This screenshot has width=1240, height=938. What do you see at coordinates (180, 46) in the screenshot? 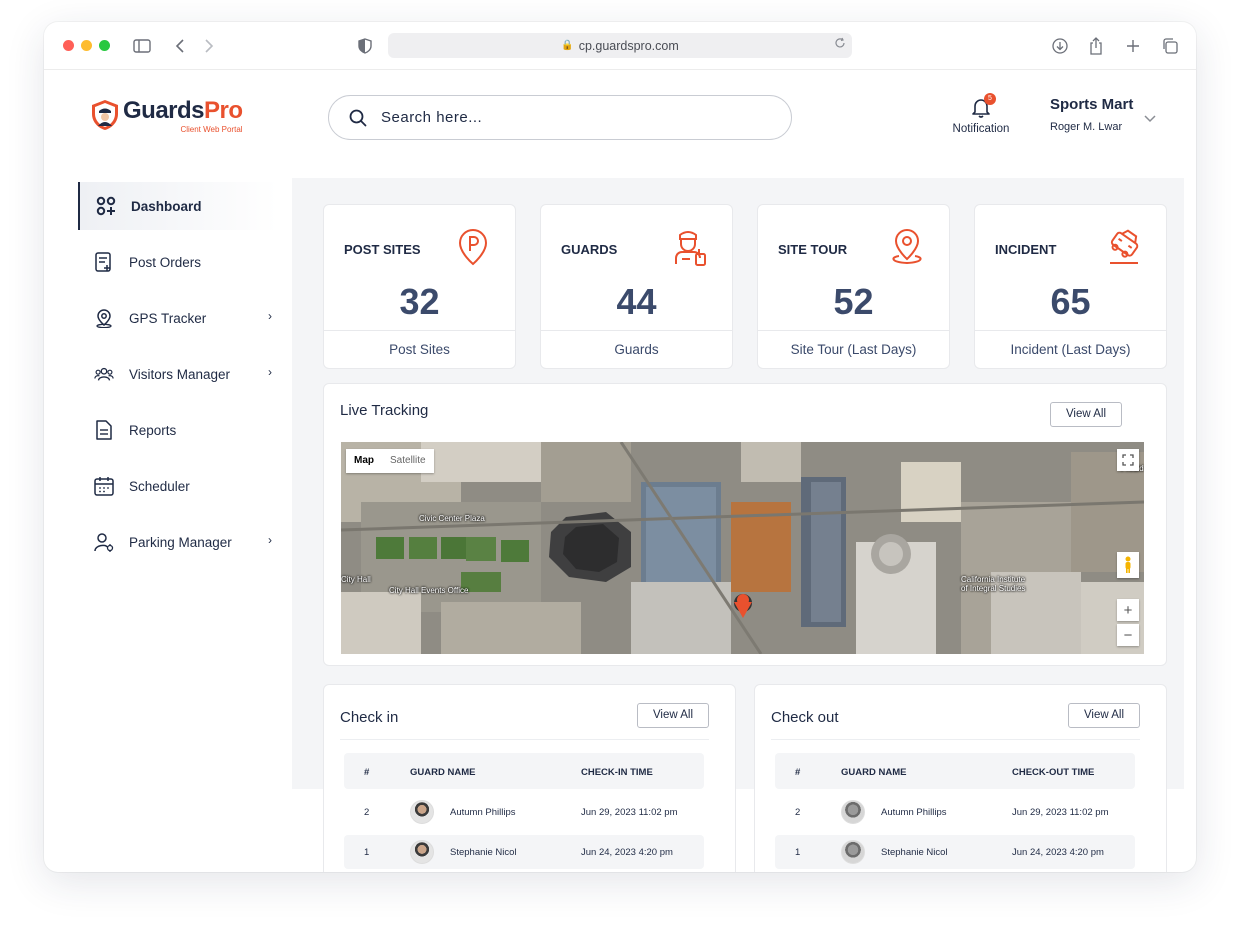
I see `back-icon` at bounding box center [180, 46].